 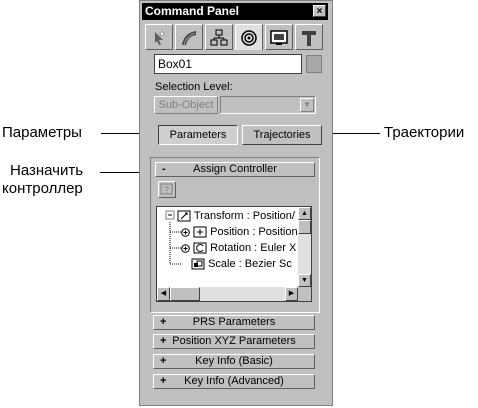 What do you see at coordinates (200, 248) in the screenshot?
I see `rotation-controller-icon` at bounding box center [200, 248].